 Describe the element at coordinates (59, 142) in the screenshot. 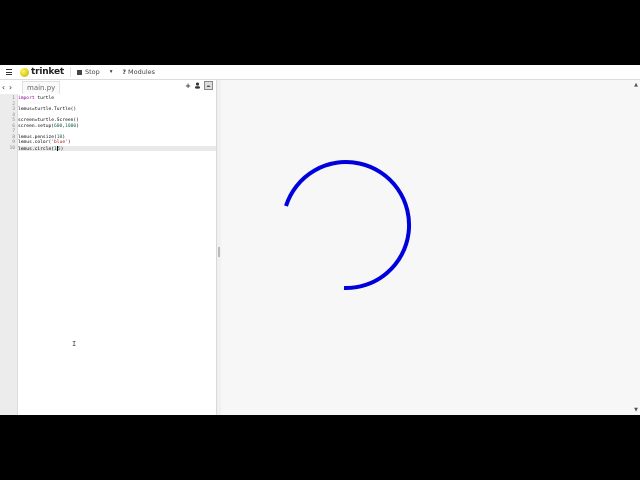

I see `code-token: 'blue'` at that location.